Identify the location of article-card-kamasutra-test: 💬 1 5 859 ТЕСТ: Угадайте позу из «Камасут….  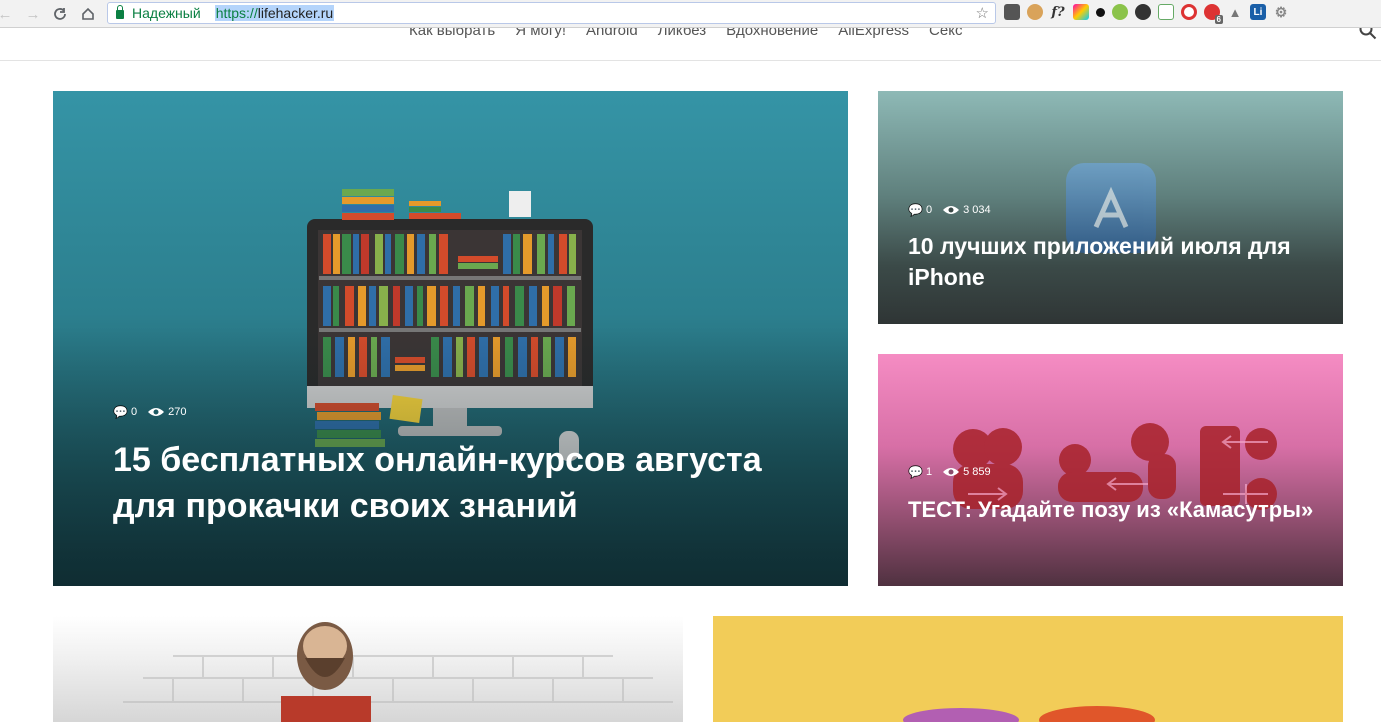
(1110, 470).